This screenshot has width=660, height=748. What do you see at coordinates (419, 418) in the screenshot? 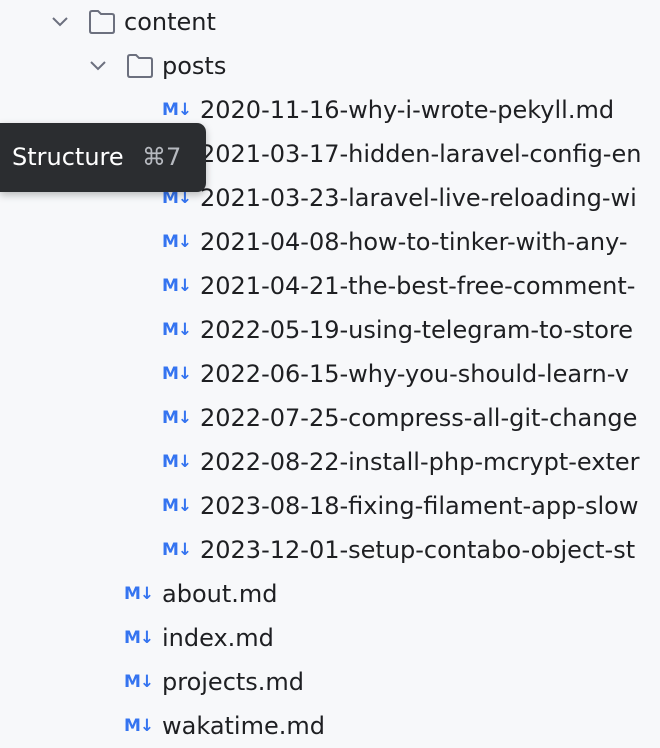
I see `tree-item-label: 2022-07-25-compress-all-git-change` at bounding box center [419, 418].